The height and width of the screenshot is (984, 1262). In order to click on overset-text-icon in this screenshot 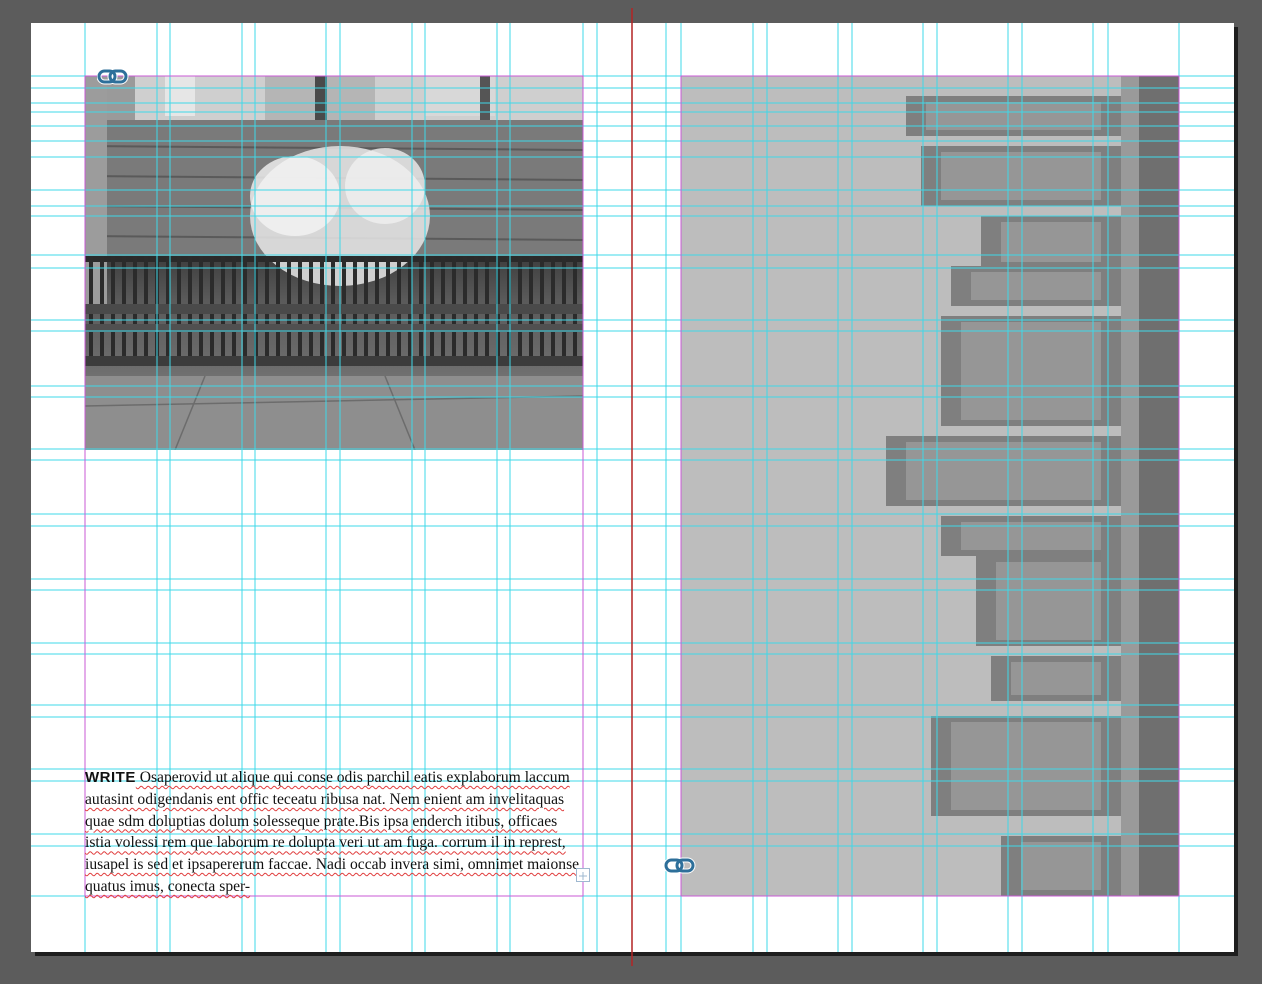, I will do `click(583, 875)`.